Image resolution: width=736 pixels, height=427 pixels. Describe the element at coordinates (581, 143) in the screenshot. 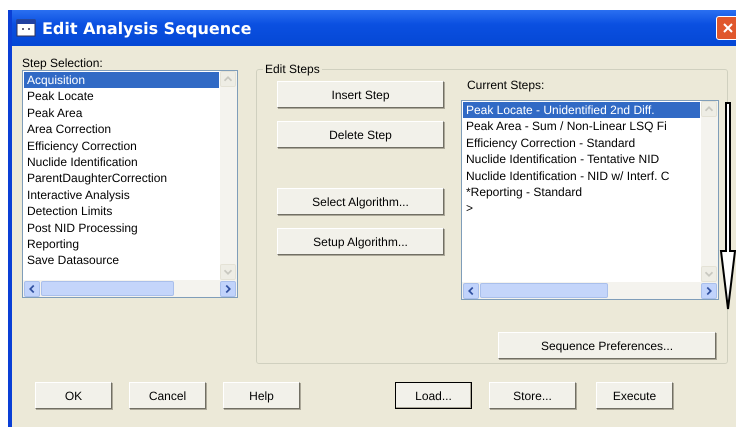

I see `list-item: Efficiency Correction - Standard` at that location.